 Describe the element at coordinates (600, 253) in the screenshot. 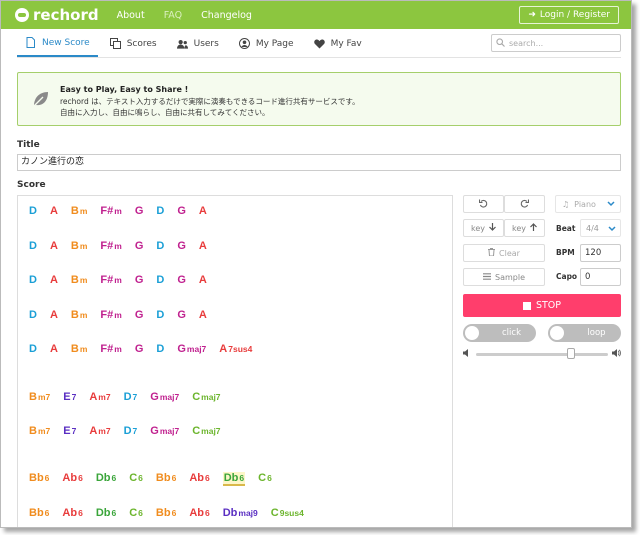

I see `bpm-input: 120` at that location.